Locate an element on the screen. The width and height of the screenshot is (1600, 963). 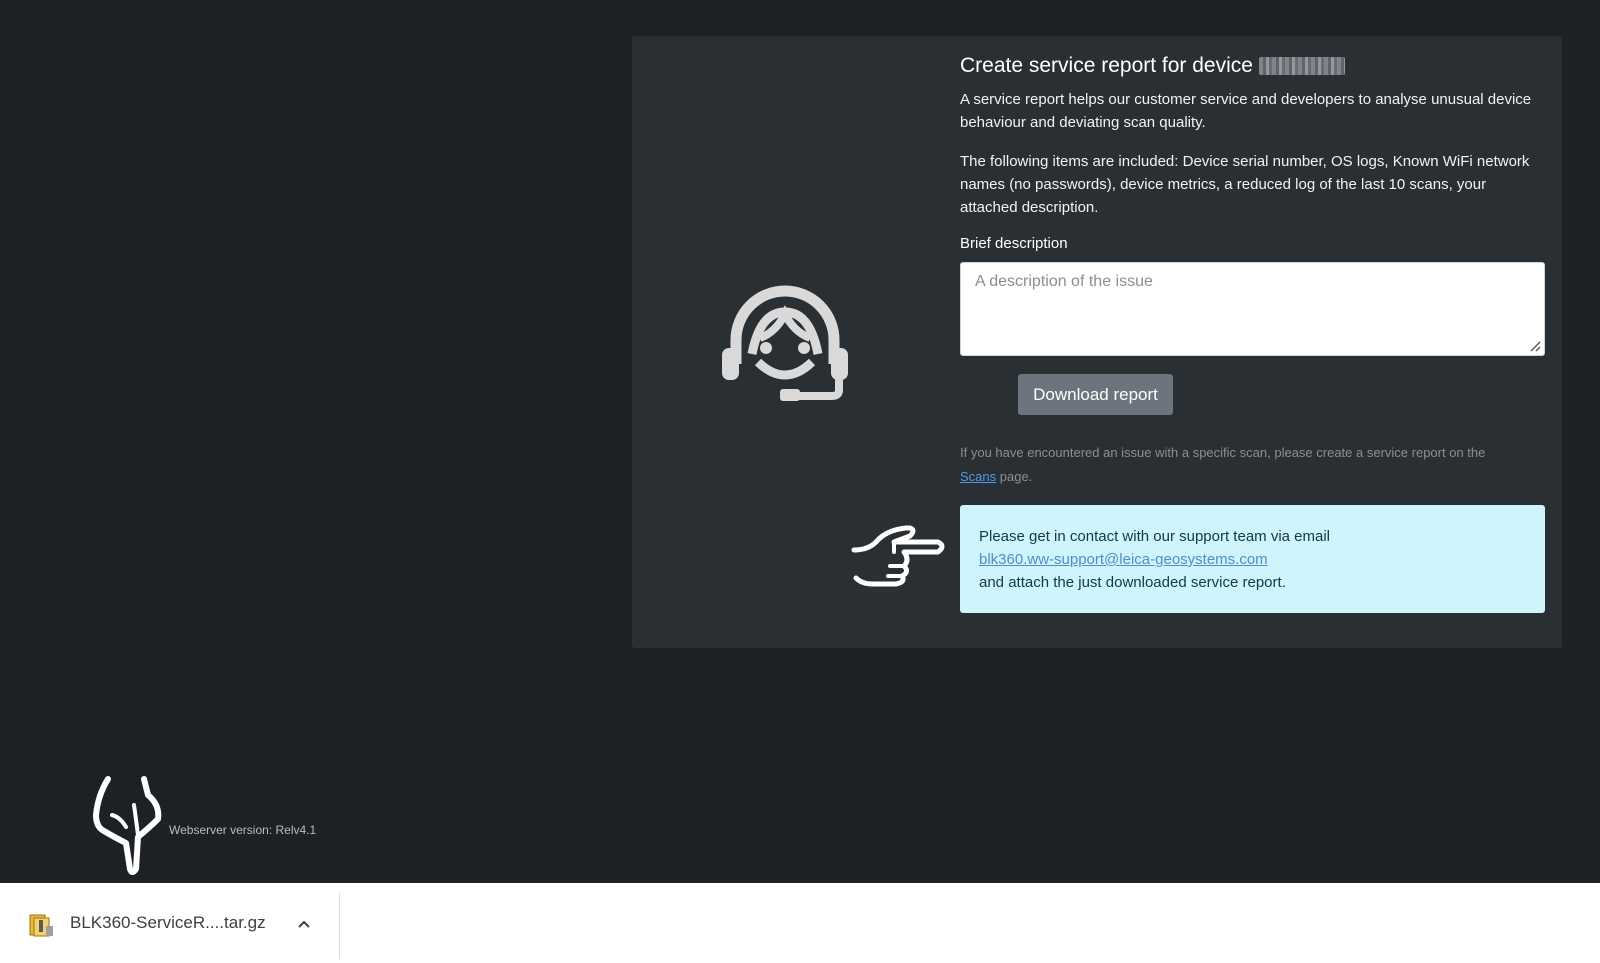
pointing-hand-down-icon is located at coordinates (127, 825).